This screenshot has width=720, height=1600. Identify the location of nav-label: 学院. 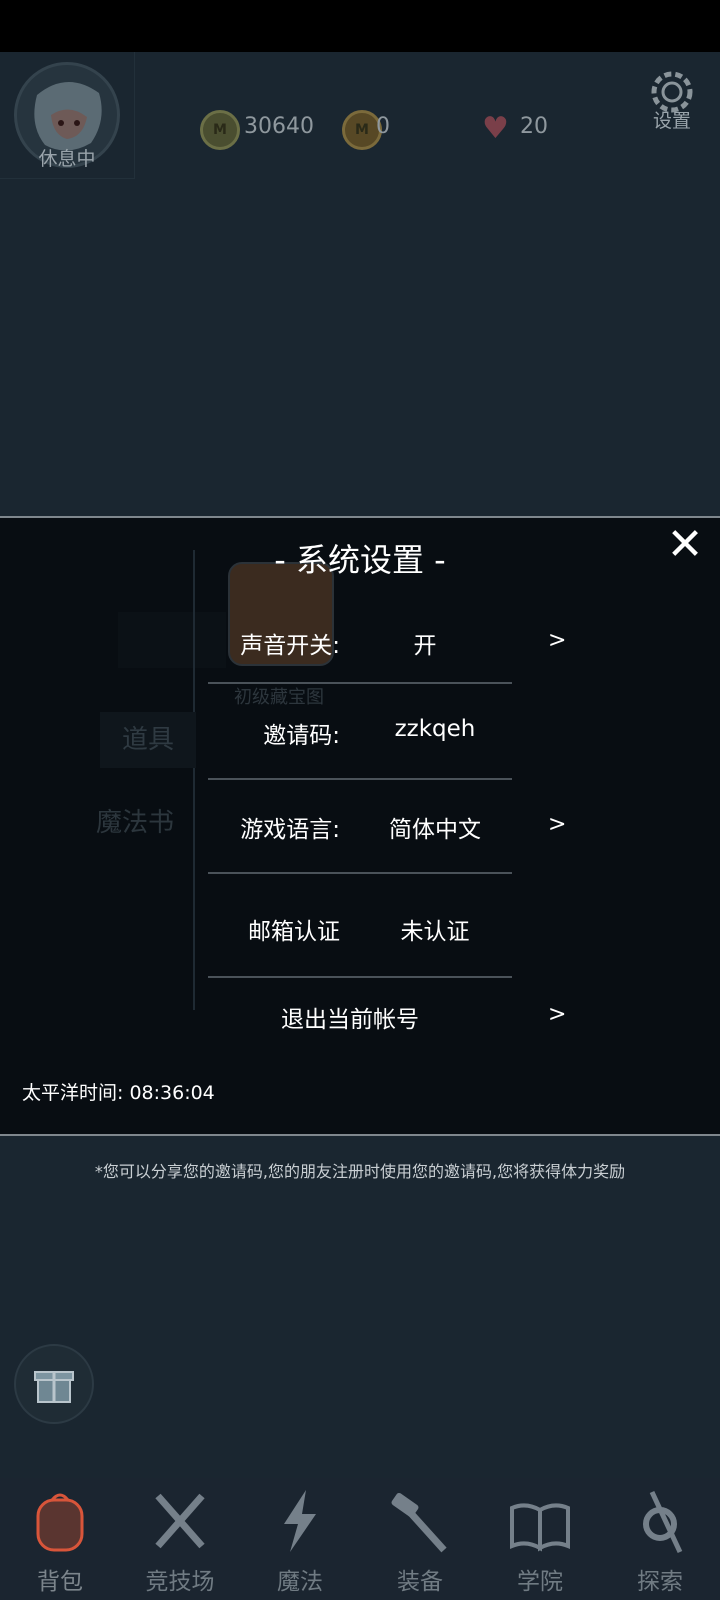
(540, 1582).